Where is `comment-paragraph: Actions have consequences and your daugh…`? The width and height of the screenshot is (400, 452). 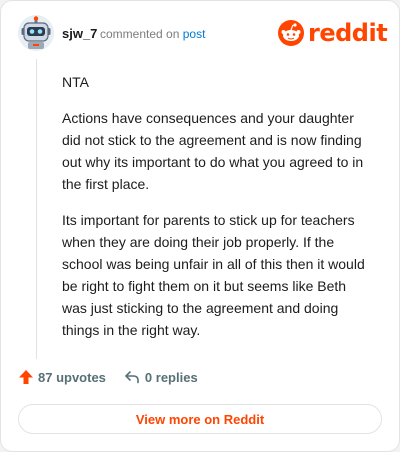
comment-paragraph: Actions have consequences and your daugh… is located at coordinates (213, 151).